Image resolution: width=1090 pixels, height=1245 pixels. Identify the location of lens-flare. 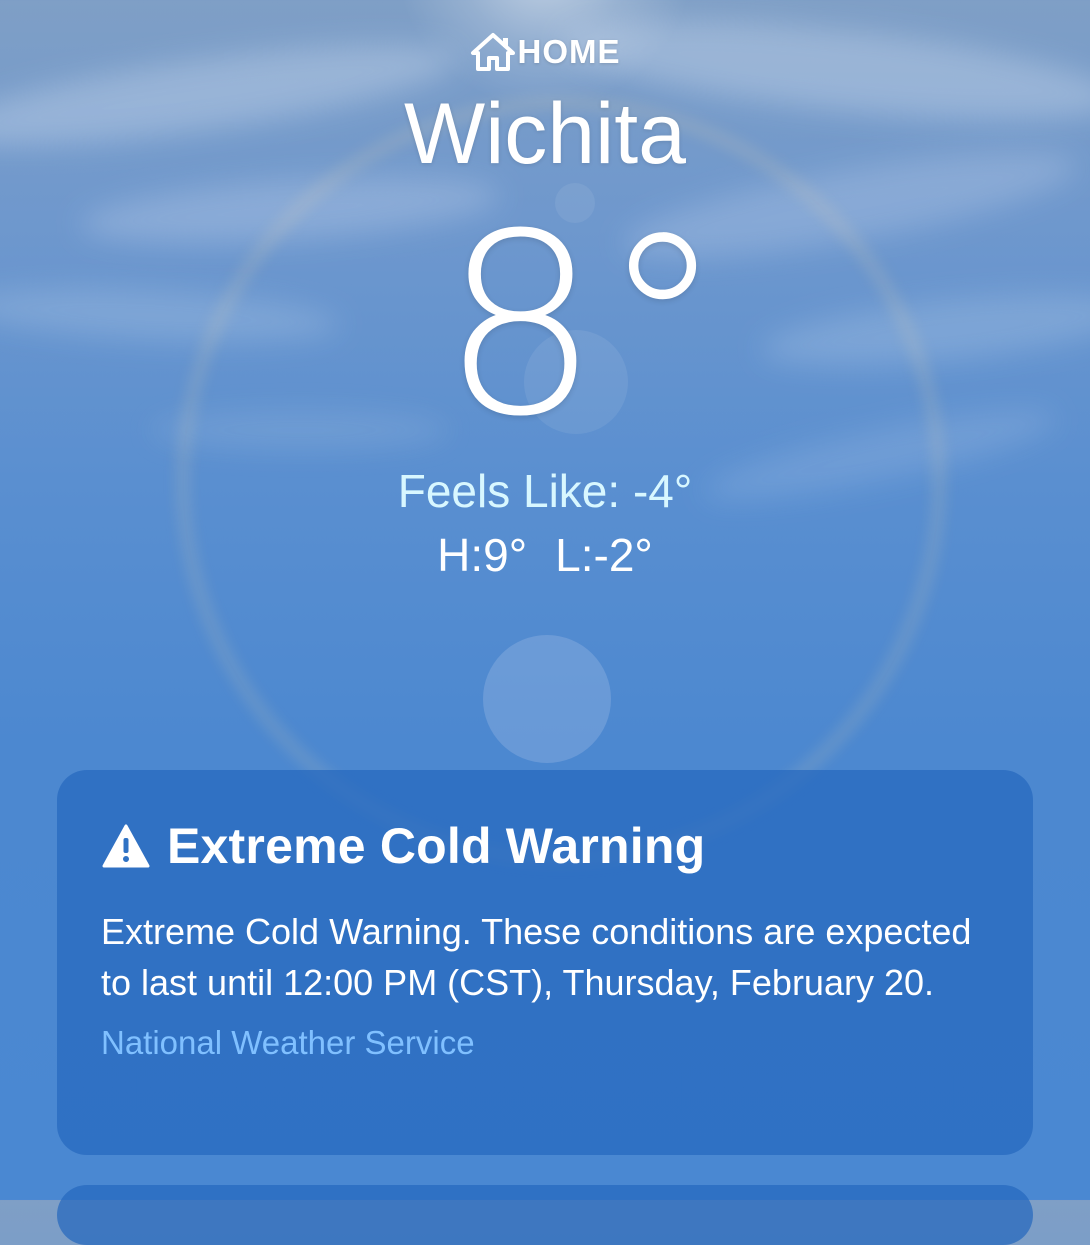
(547, 699).